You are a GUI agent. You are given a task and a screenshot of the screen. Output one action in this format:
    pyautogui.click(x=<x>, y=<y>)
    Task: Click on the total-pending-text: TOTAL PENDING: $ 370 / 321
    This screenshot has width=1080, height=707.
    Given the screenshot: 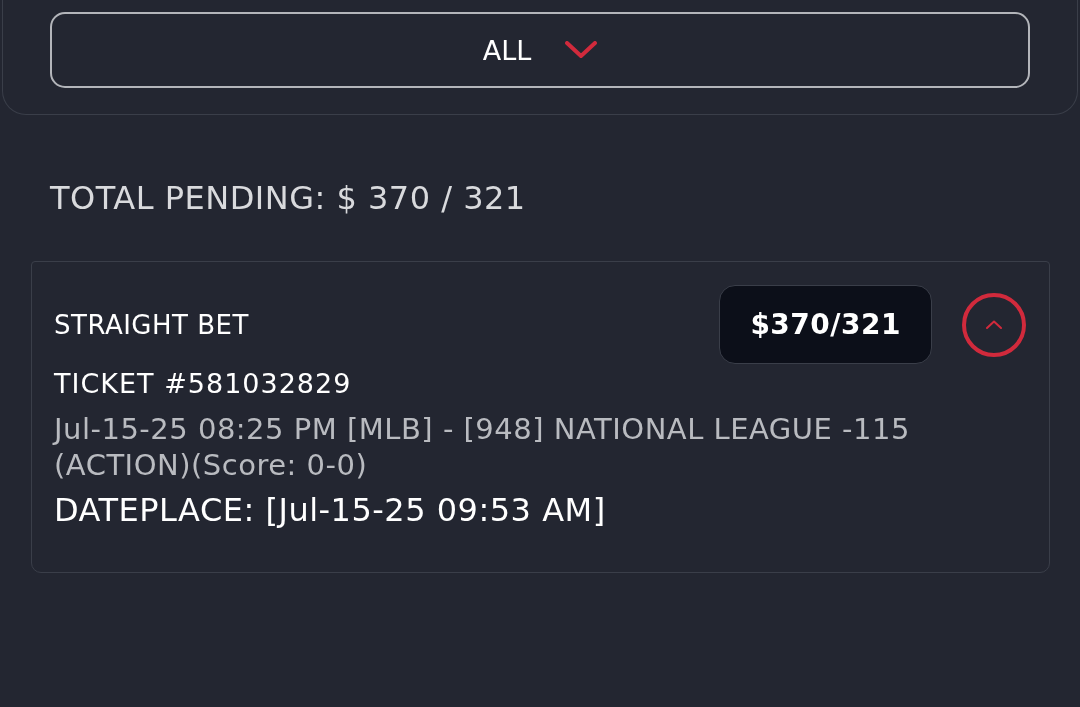 What is the action you would take?
    pyautogui.click(x=288, y=198)
    